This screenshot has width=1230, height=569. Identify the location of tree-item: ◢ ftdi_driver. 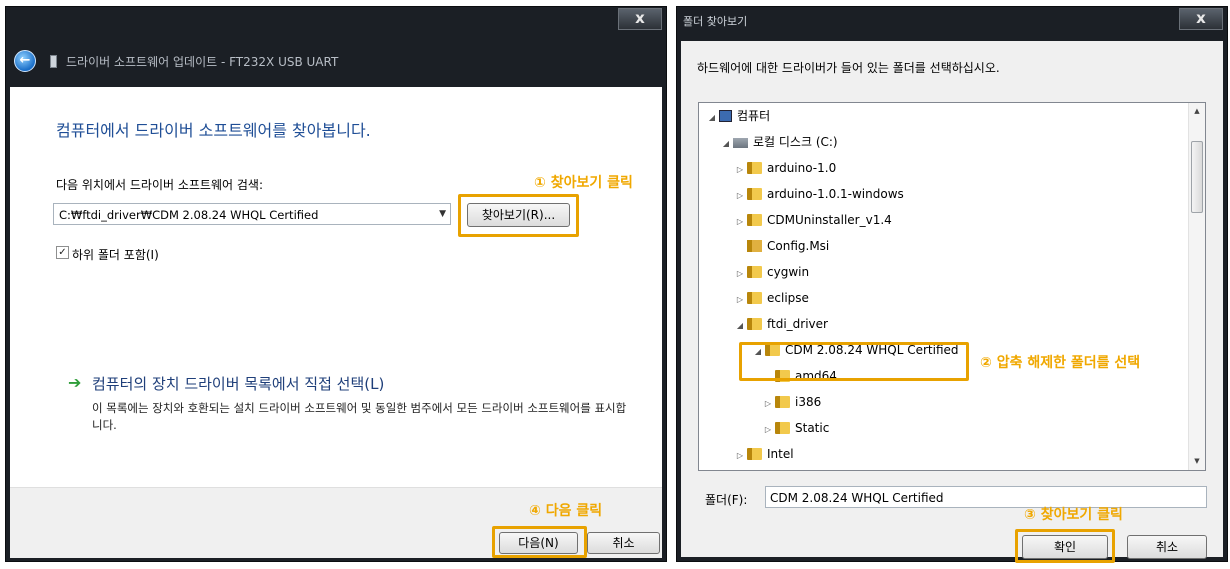
(780, 324).